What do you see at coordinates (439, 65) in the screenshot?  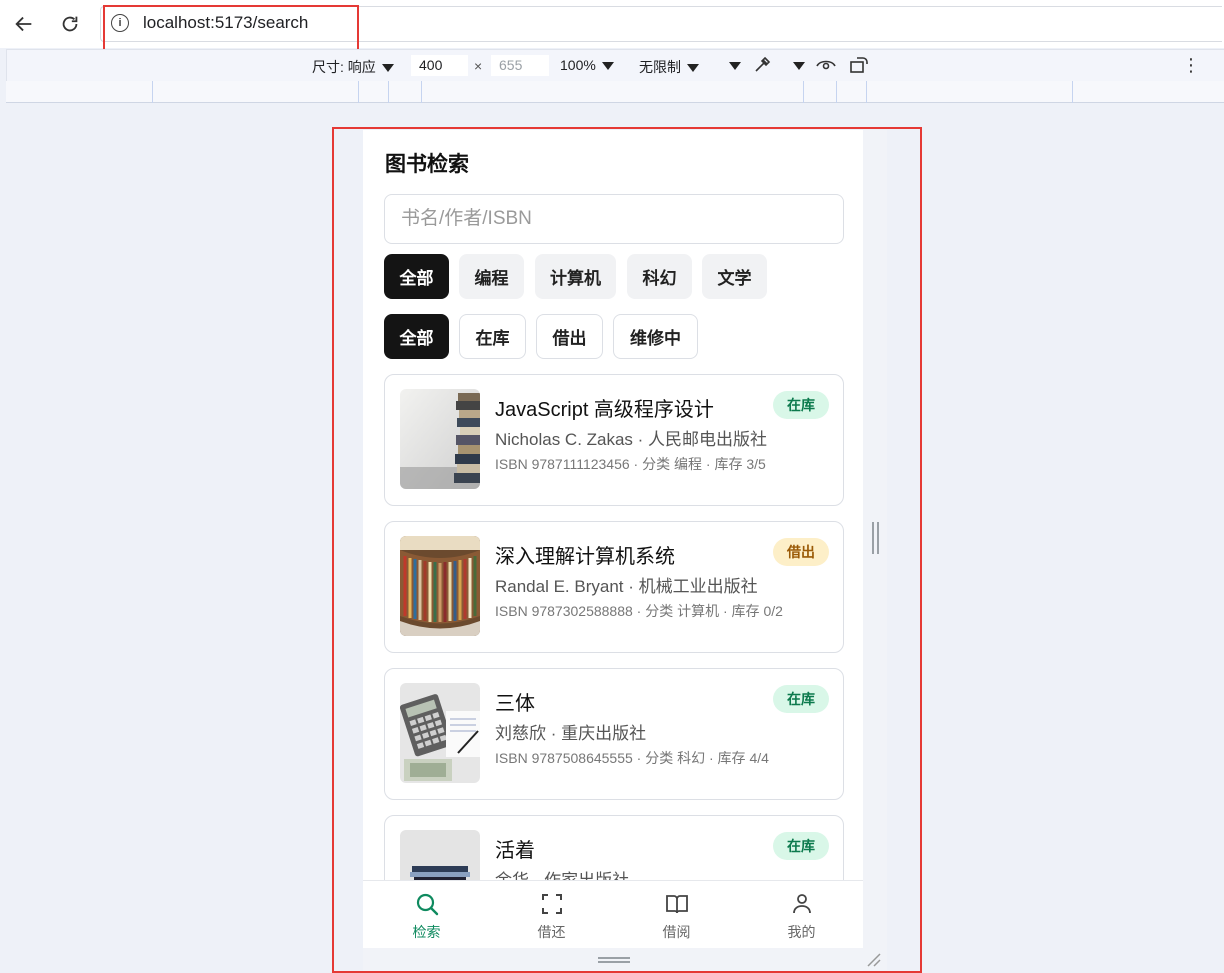 I see `width-input: 400` at bounding box center [439, 65].